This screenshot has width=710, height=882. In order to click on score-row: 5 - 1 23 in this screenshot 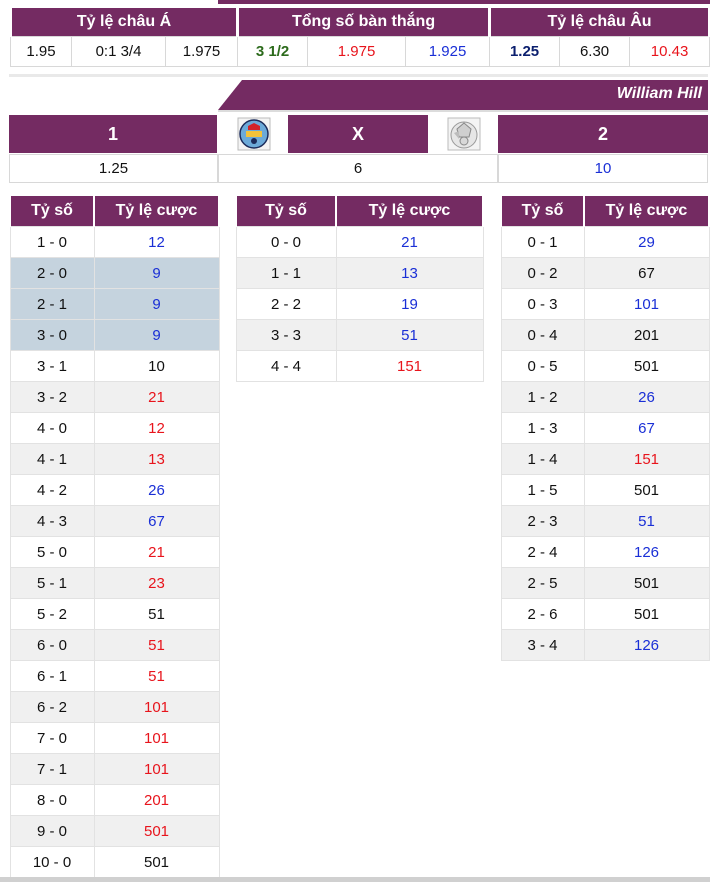, I will do `click(114, 583)`.